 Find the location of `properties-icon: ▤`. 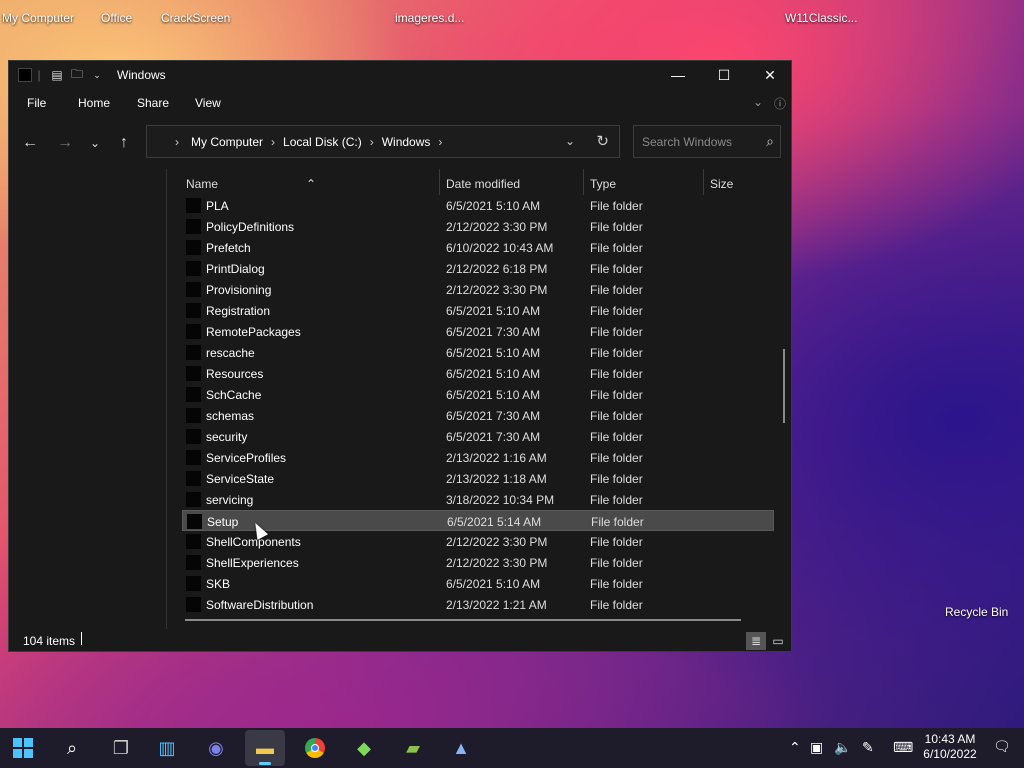

properties-icon: ▤ is located at coordinates (57, 75).